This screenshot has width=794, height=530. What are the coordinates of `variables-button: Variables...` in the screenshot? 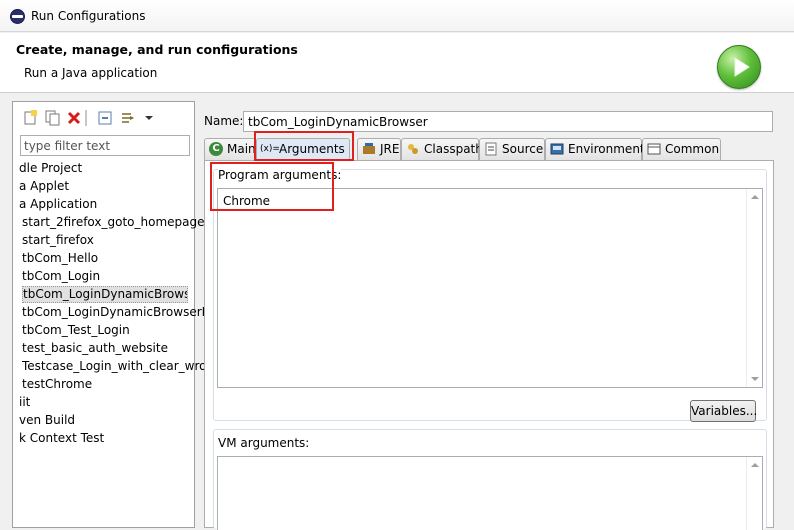 It's located at (723, 411).